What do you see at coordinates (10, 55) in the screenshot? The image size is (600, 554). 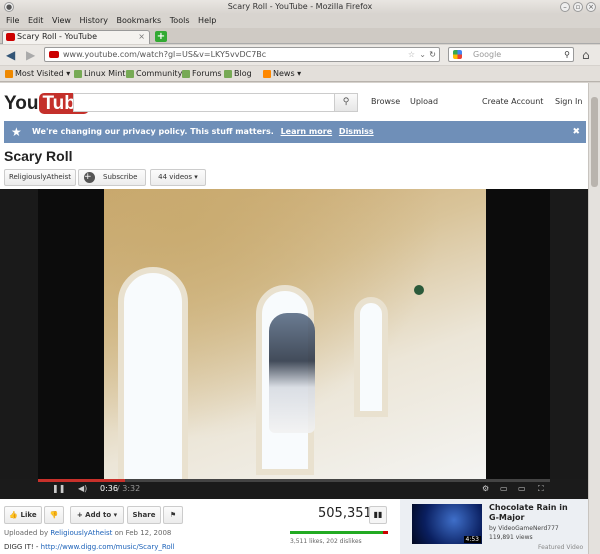 I see `back-arrow-icon: ◀` at bounding box center [10, 55].